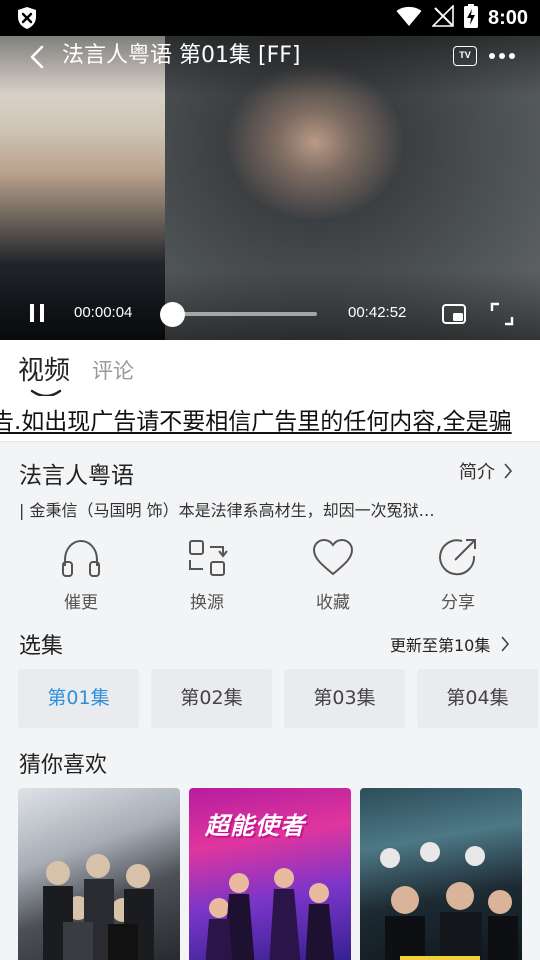 This screenshot has width=540, height=960. What do you see at coordinates (502, 314) in the screenshot?
I see `fullscreen-icon` at bounding box center [502, 314].